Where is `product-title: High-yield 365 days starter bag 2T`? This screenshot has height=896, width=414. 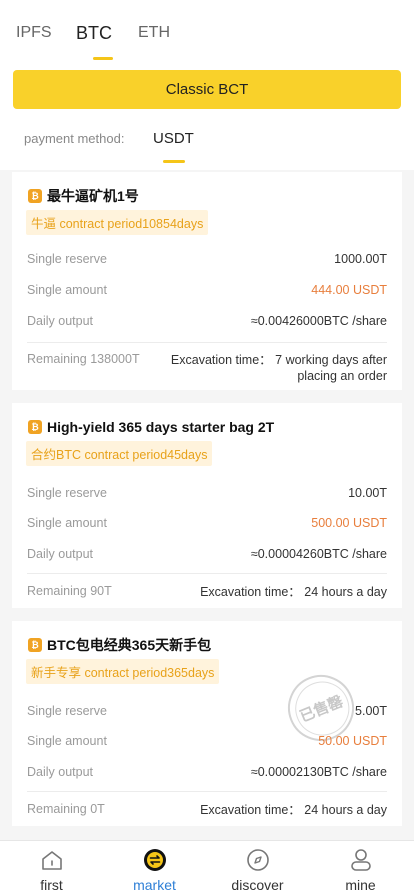
product-title: High-yield 365 days starter bag 2T is located at coordinates (161, 427).